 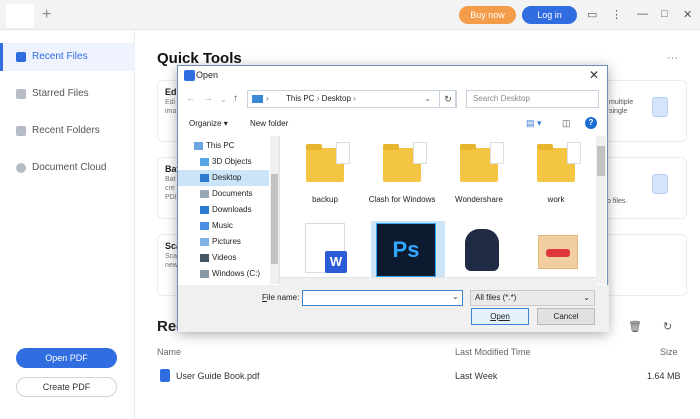 I want to click on preview-pane-icon: ◫, so click(x=566, y=123).